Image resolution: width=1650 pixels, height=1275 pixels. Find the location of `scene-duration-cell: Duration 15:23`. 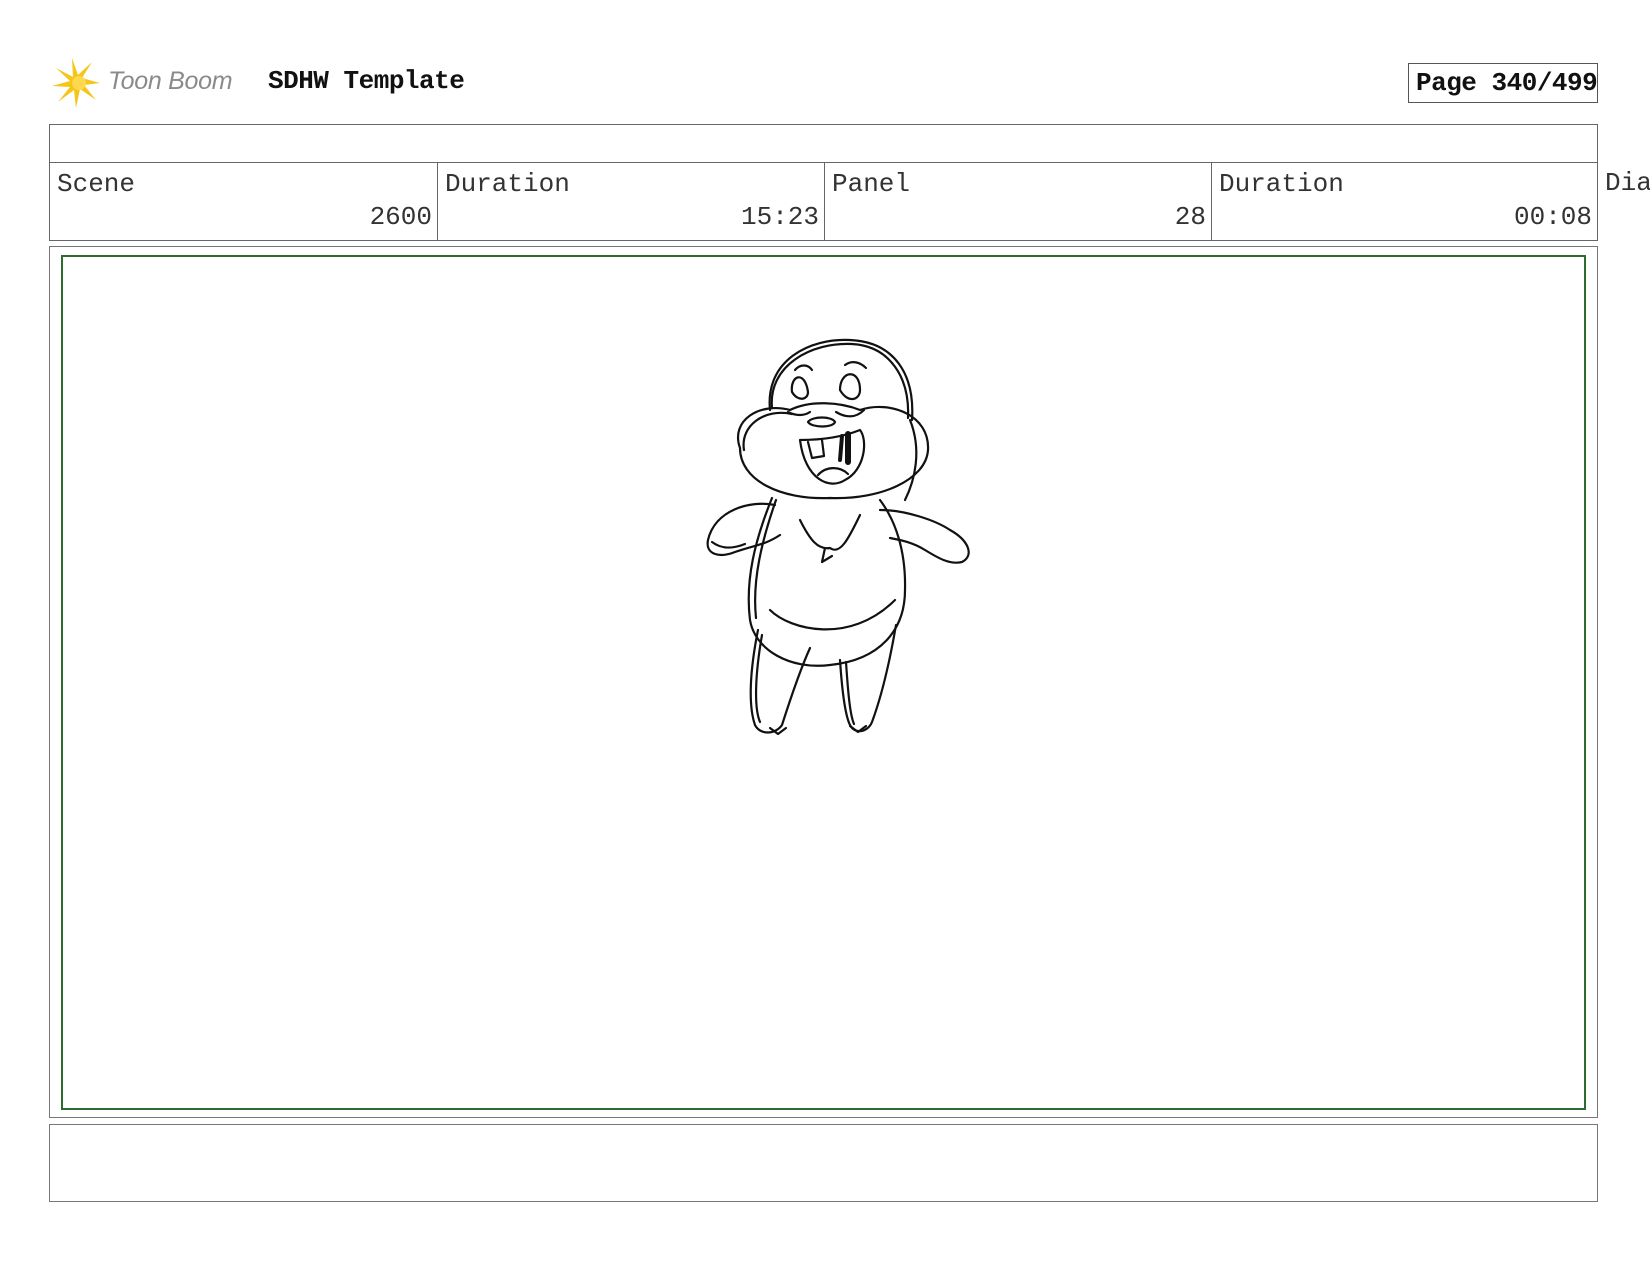

scene-duration-cell: Duration 15:23 is located at coordinates (631, 202).